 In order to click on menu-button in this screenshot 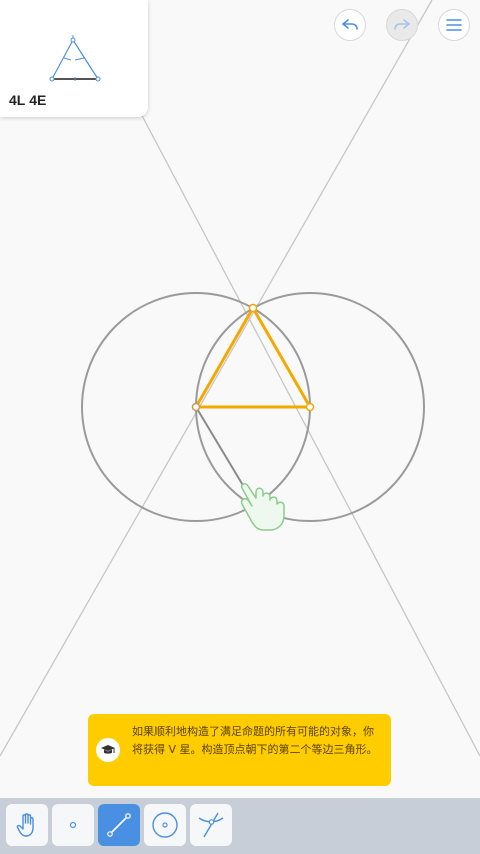, I will do `click(454, 25)`.